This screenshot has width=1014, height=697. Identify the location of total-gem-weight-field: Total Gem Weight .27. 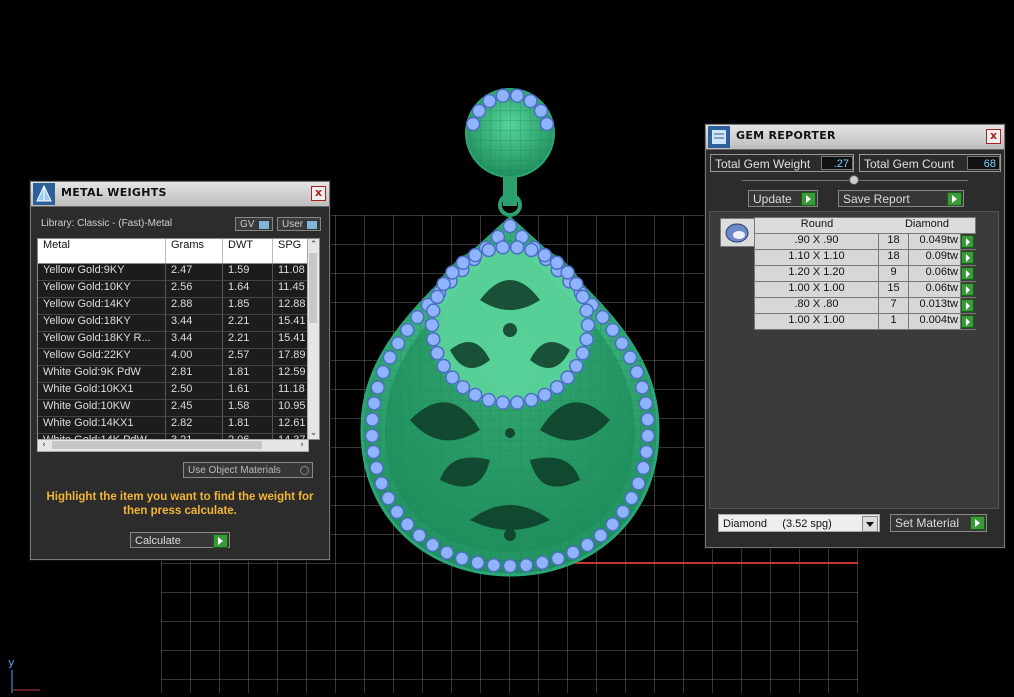
(782, 163).